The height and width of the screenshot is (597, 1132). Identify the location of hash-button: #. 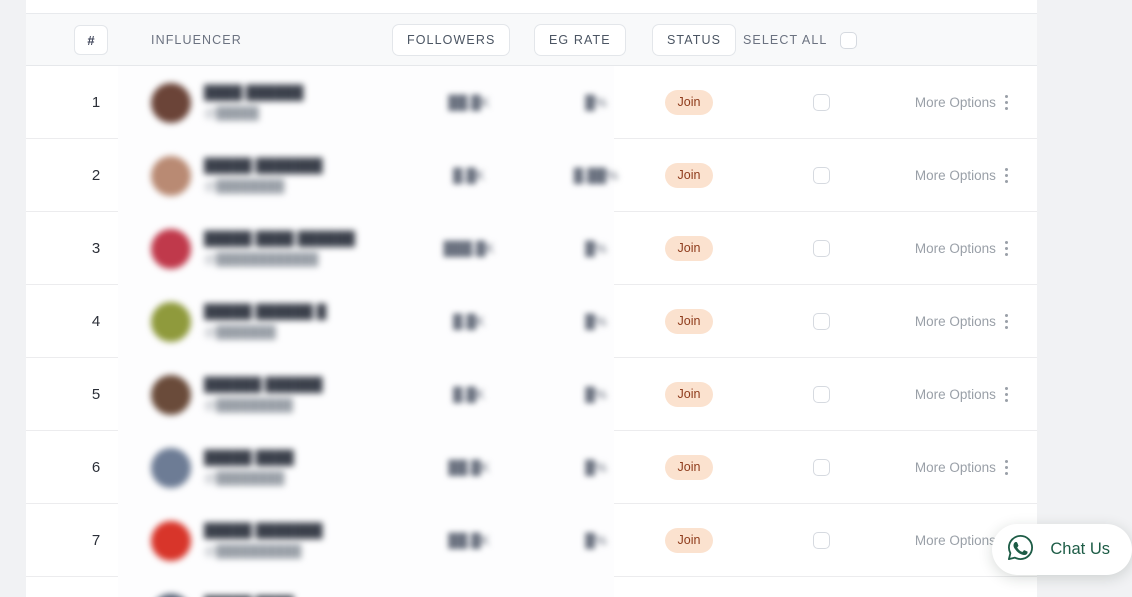
(91, 40).